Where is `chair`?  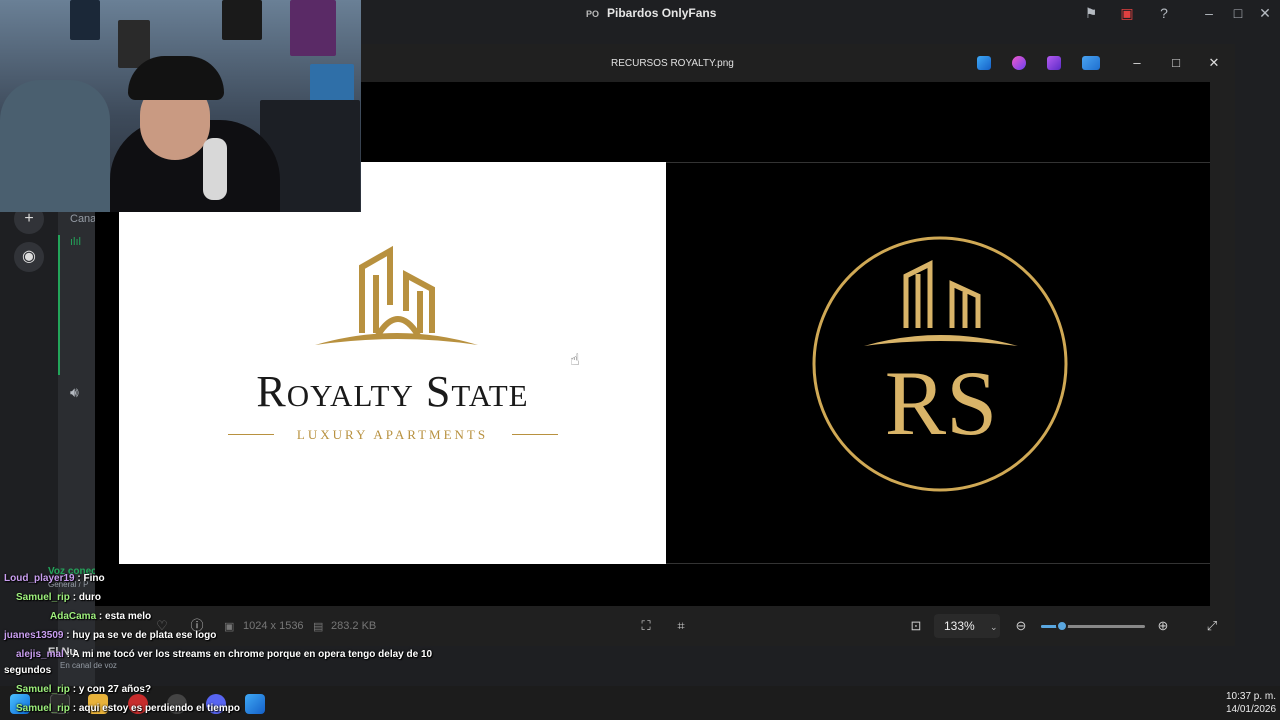 chair is located at coordinates (55, 146).